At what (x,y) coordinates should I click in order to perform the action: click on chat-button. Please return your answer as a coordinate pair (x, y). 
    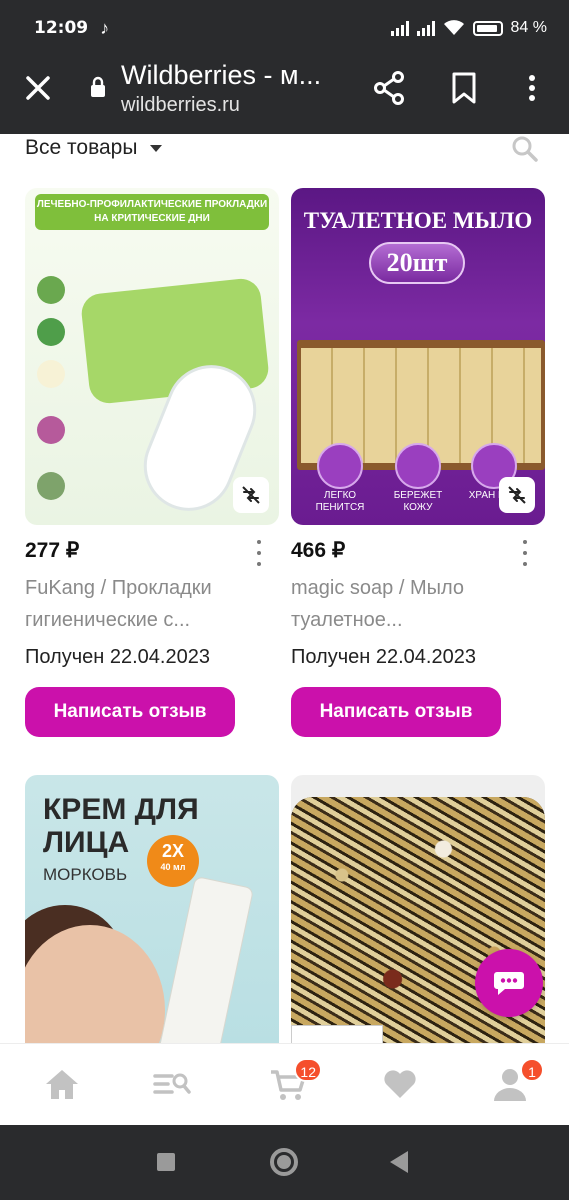
    Looking at the image, I should click on (509, 983).